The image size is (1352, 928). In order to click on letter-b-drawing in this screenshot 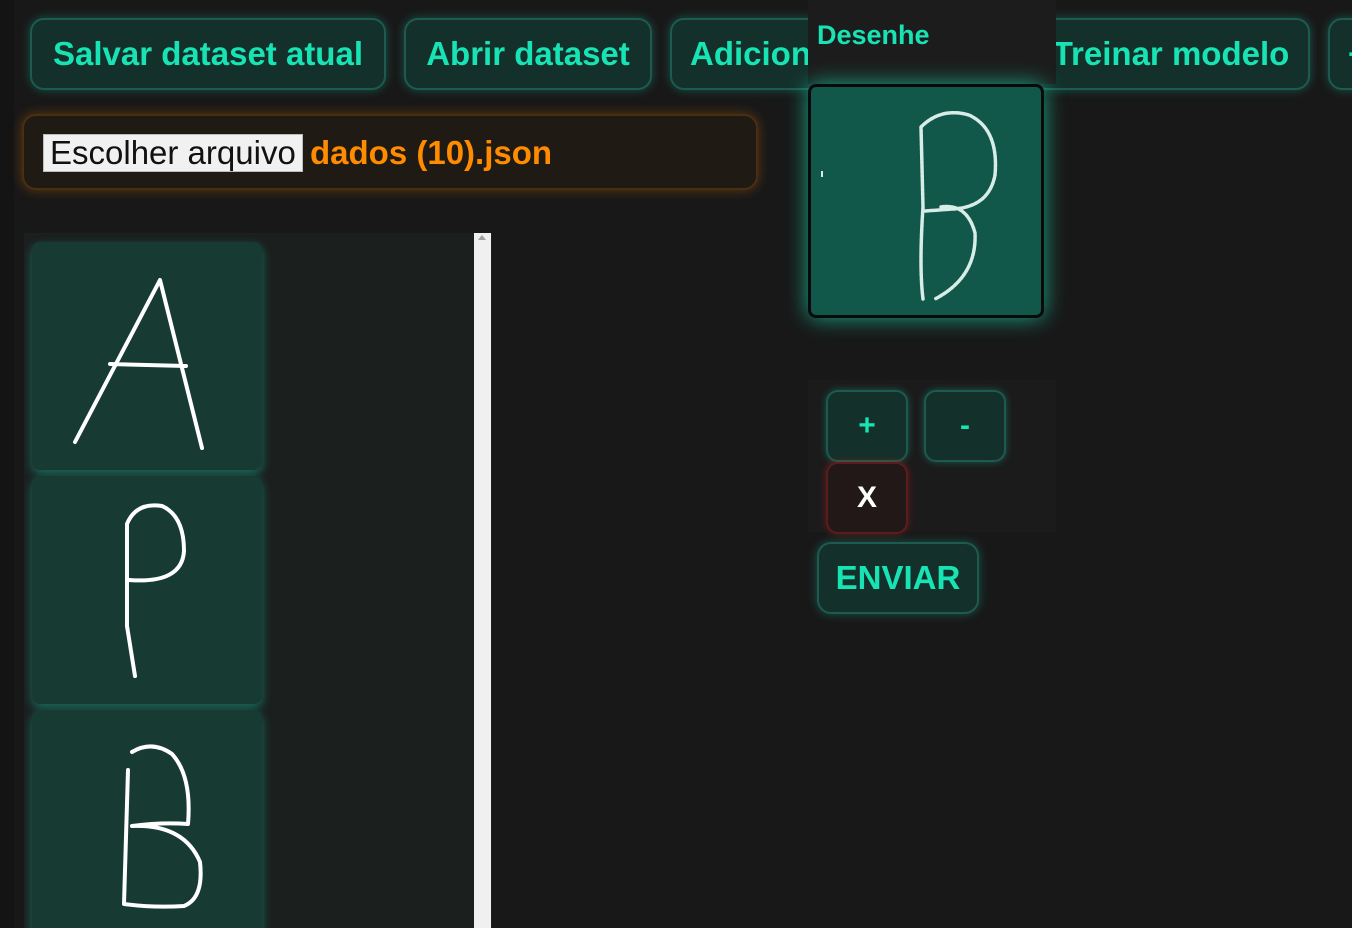, I will do `click(162, 826)`.